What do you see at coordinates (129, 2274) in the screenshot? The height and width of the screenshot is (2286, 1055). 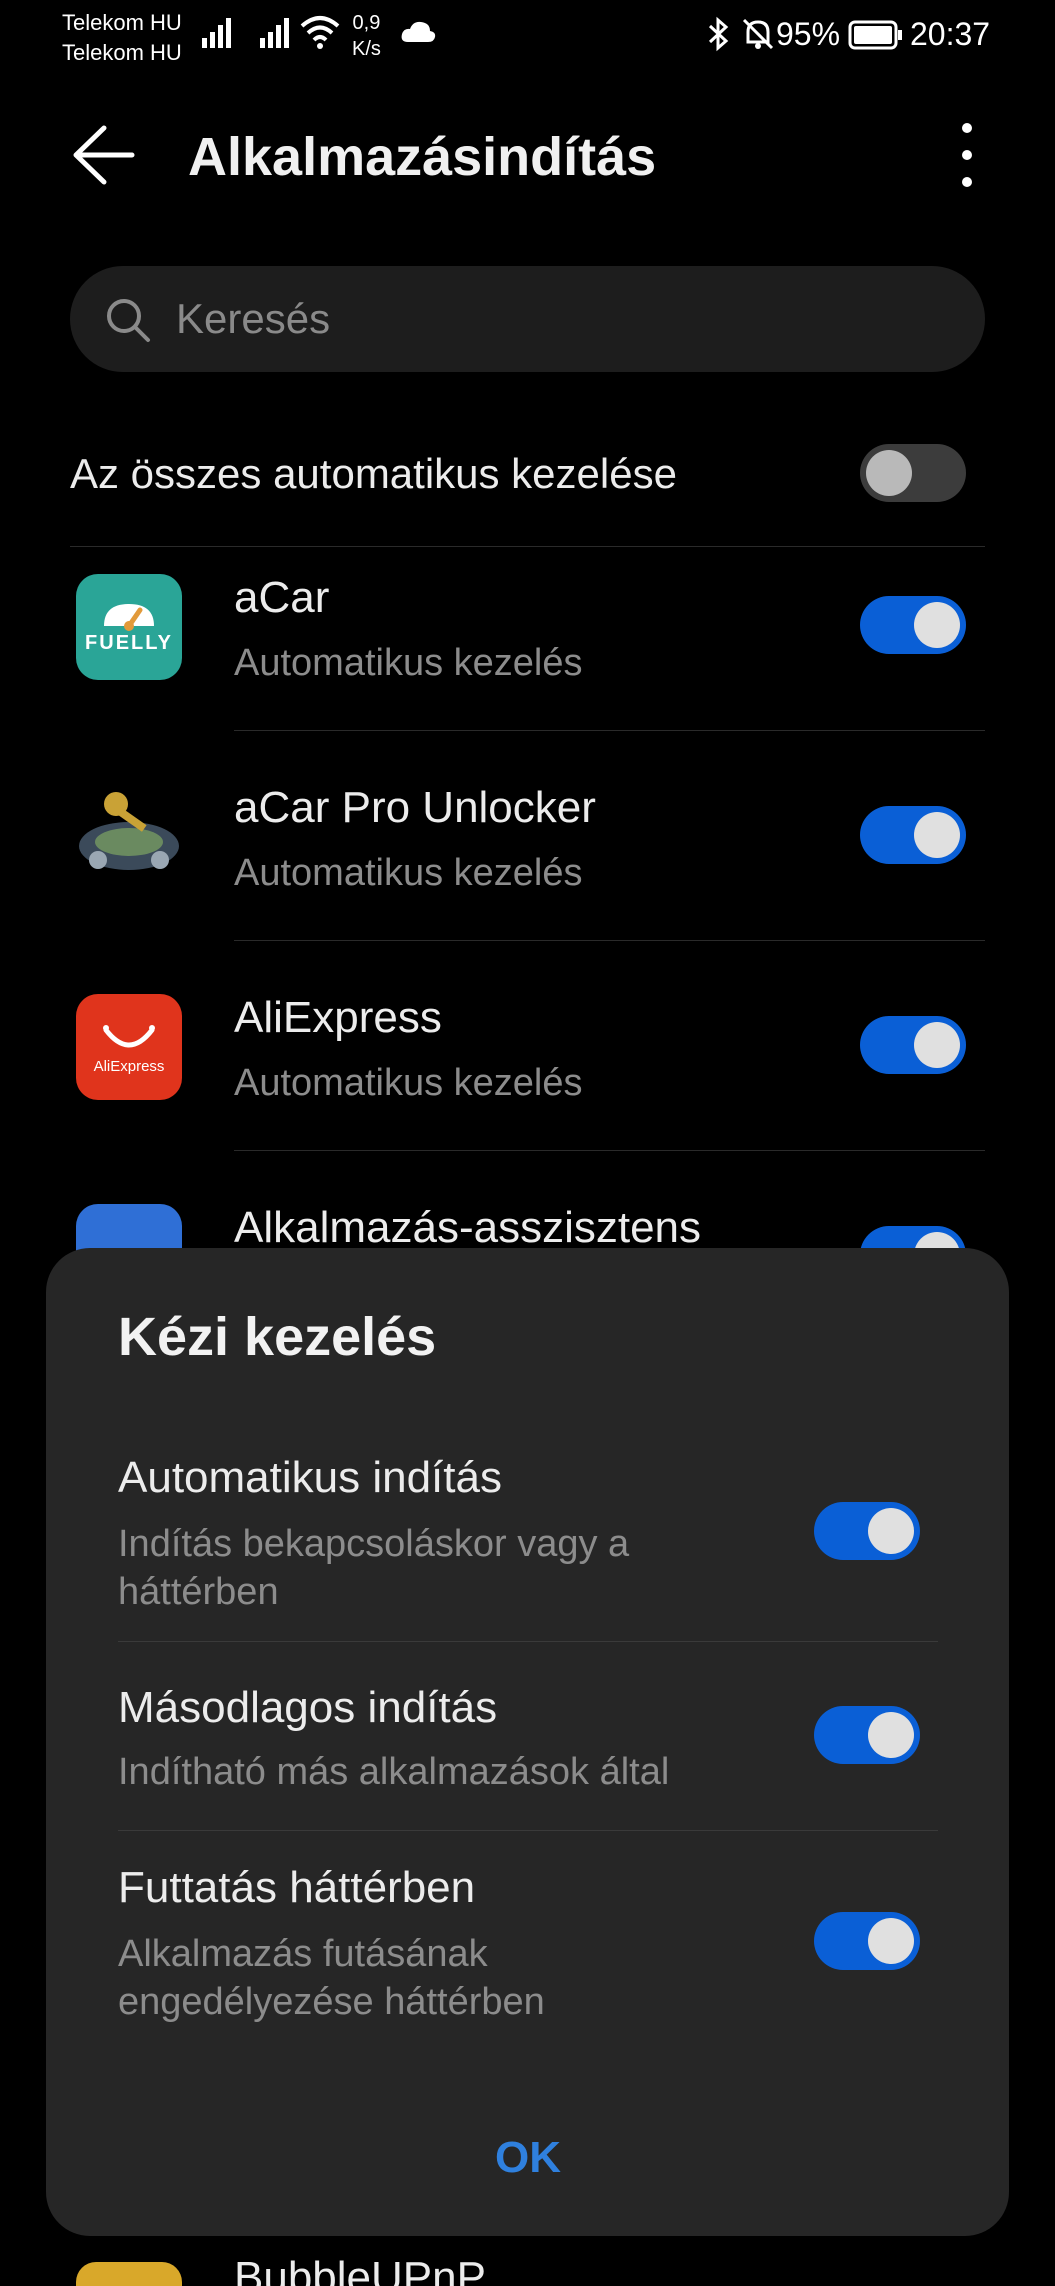 I see `bubbleupnp-icon` at bounding box center [129, 2274].